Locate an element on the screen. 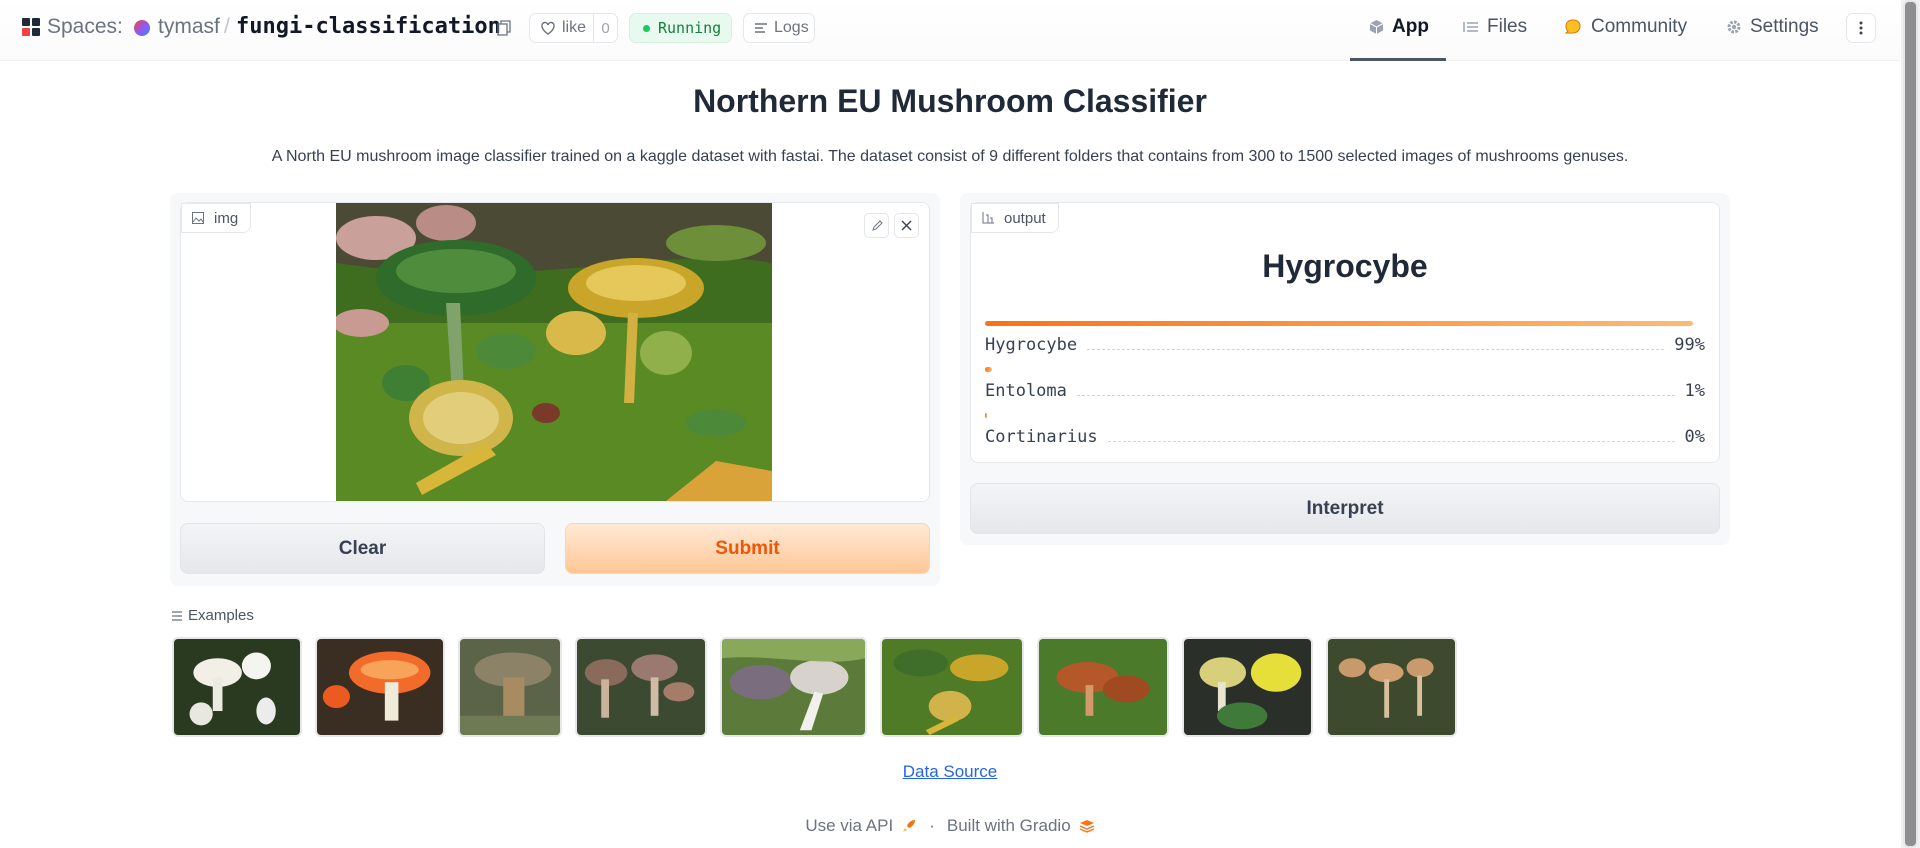 Image resolution: width=1920 pixels, height=848 pixels. tab-settings: Settings is located at coordinates (1772, 27).